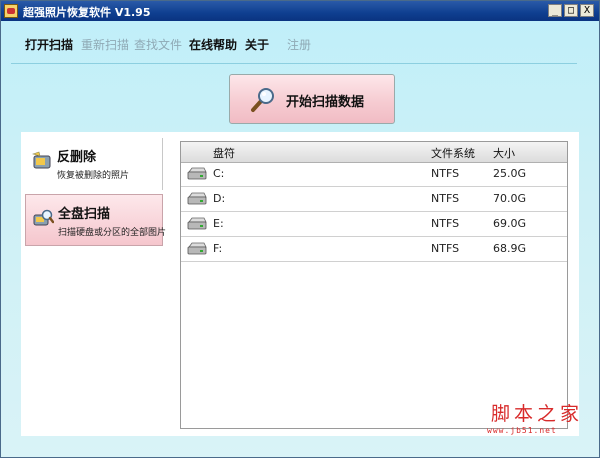  What do you see at coordinates (41, 160) in the screenshot?
I see `undelete-icon` at bounding box center [41, 160].